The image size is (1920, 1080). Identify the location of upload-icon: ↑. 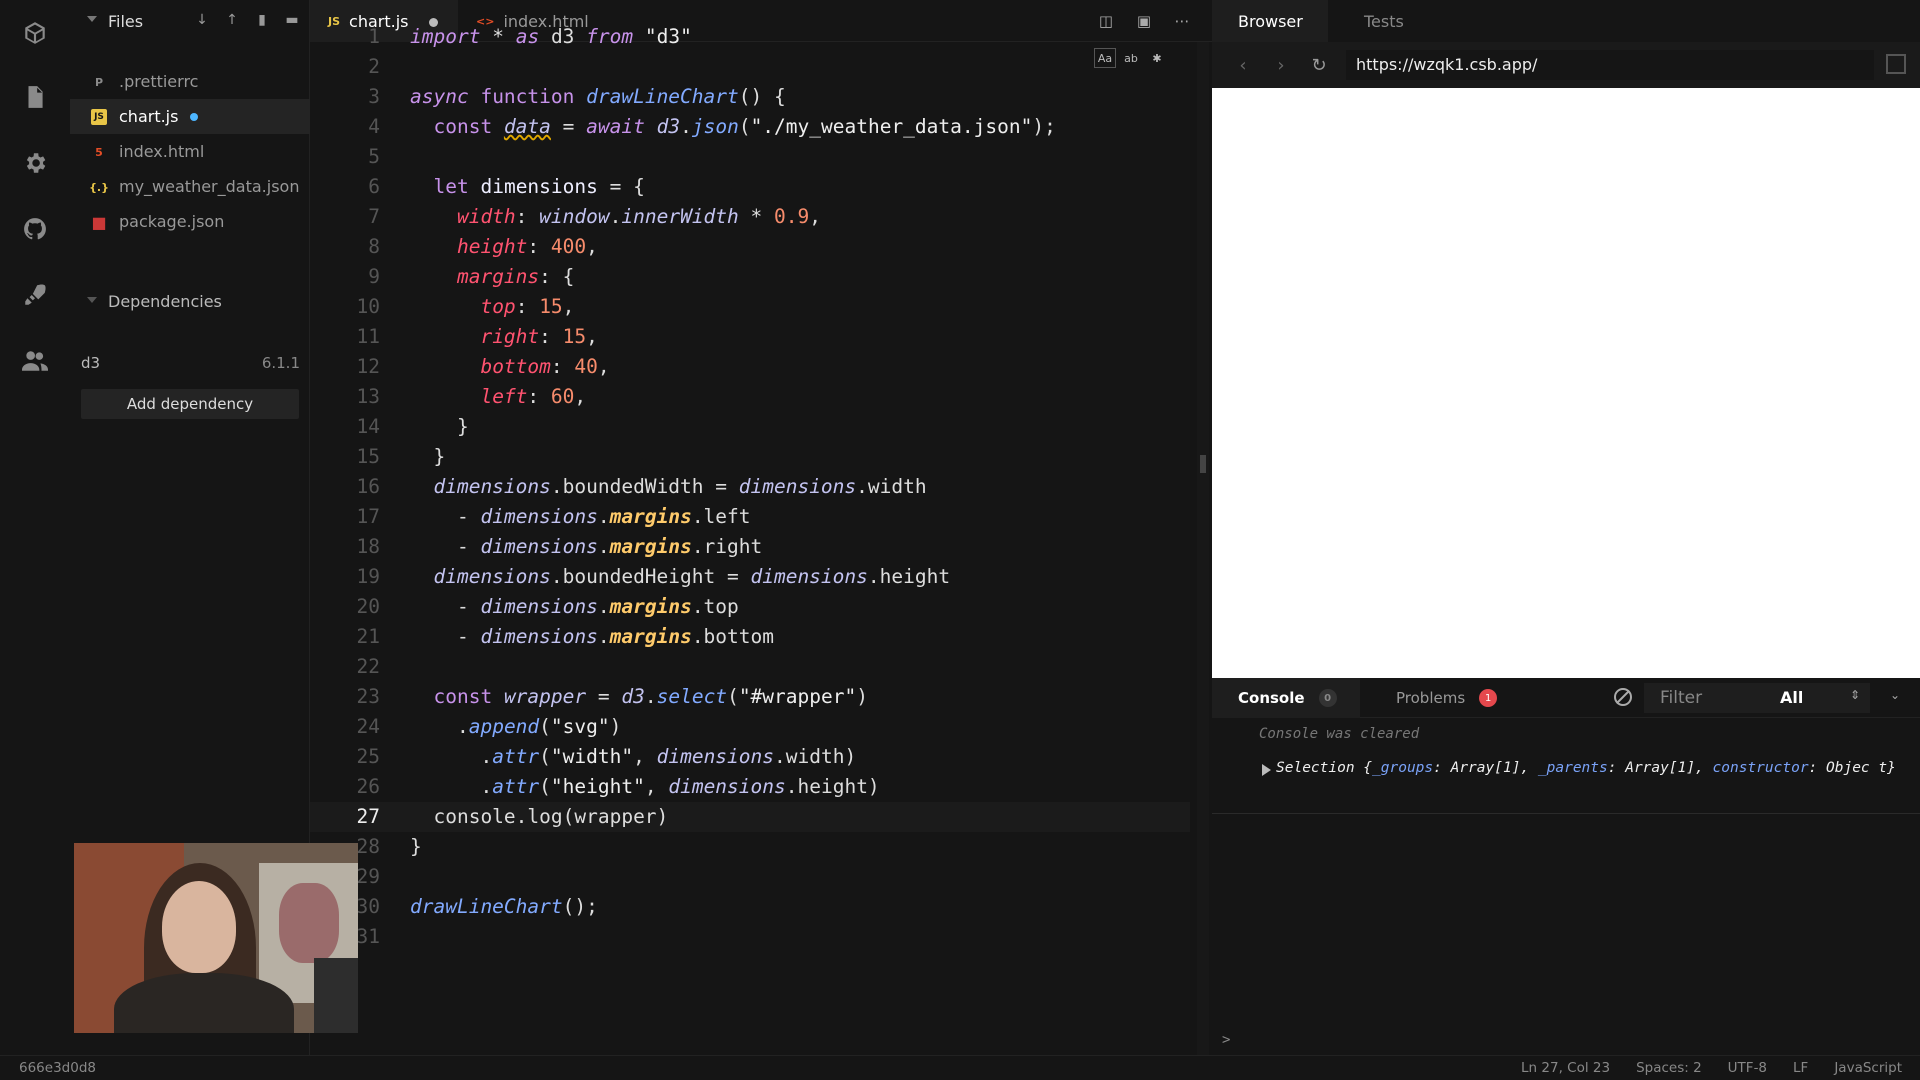
(232, 20).